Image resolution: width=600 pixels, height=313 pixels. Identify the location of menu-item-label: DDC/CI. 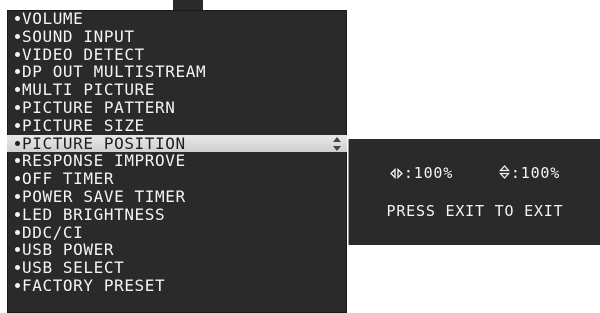
(53, 232).